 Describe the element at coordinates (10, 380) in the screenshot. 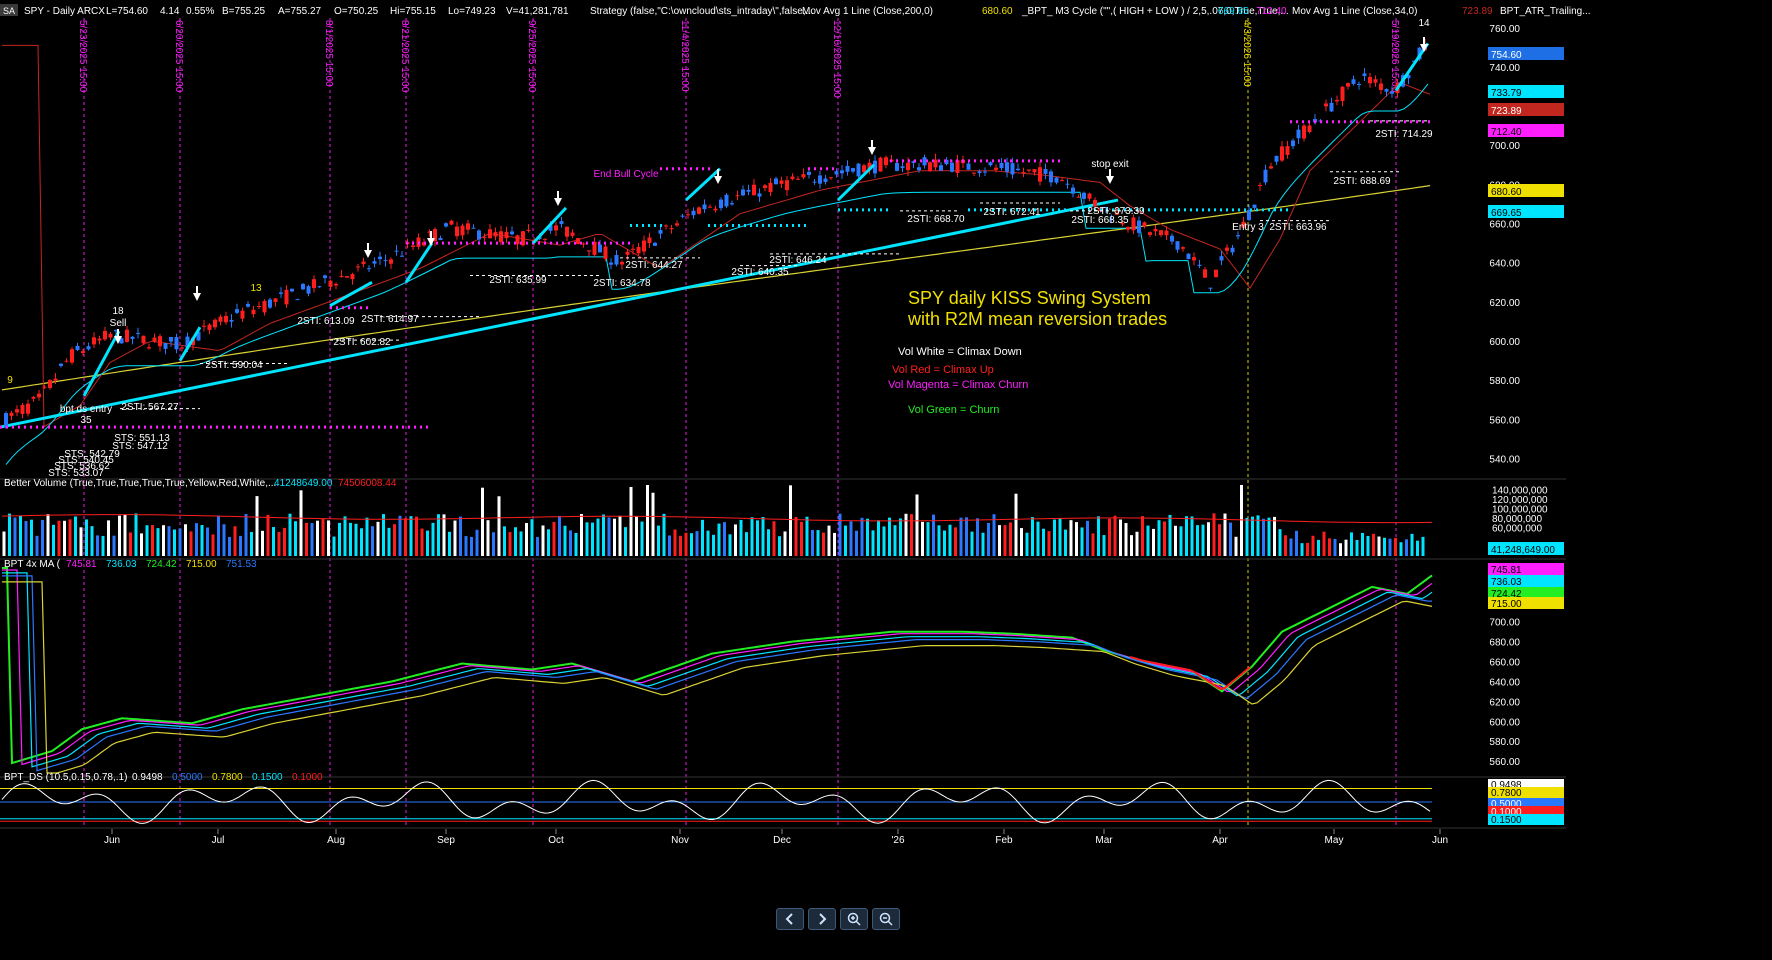

I see `chart-annotation: 9` at that location.